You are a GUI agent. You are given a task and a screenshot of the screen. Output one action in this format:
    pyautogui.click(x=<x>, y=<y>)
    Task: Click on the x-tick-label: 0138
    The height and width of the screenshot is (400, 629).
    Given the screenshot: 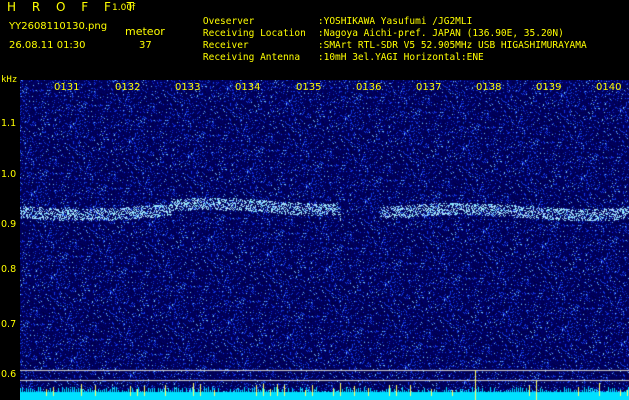 What is the action you would take?
    pyautogui.click(x=489, y=87)
    